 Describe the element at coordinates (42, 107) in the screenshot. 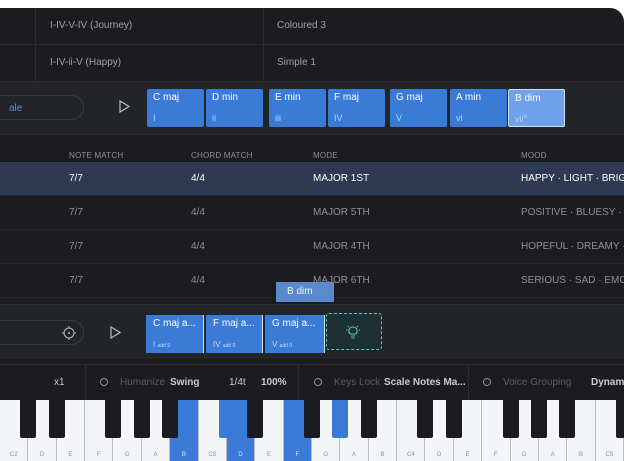

I see `scale-selector: ale` at that location.